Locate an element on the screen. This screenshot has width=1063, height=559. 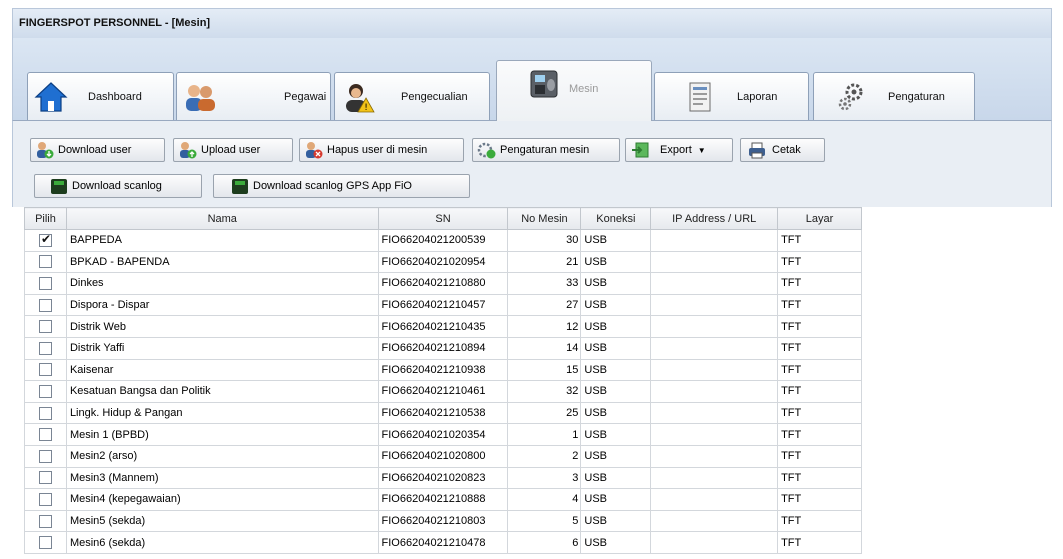
column-header-sn: SN is located at coordinates (443, 218).